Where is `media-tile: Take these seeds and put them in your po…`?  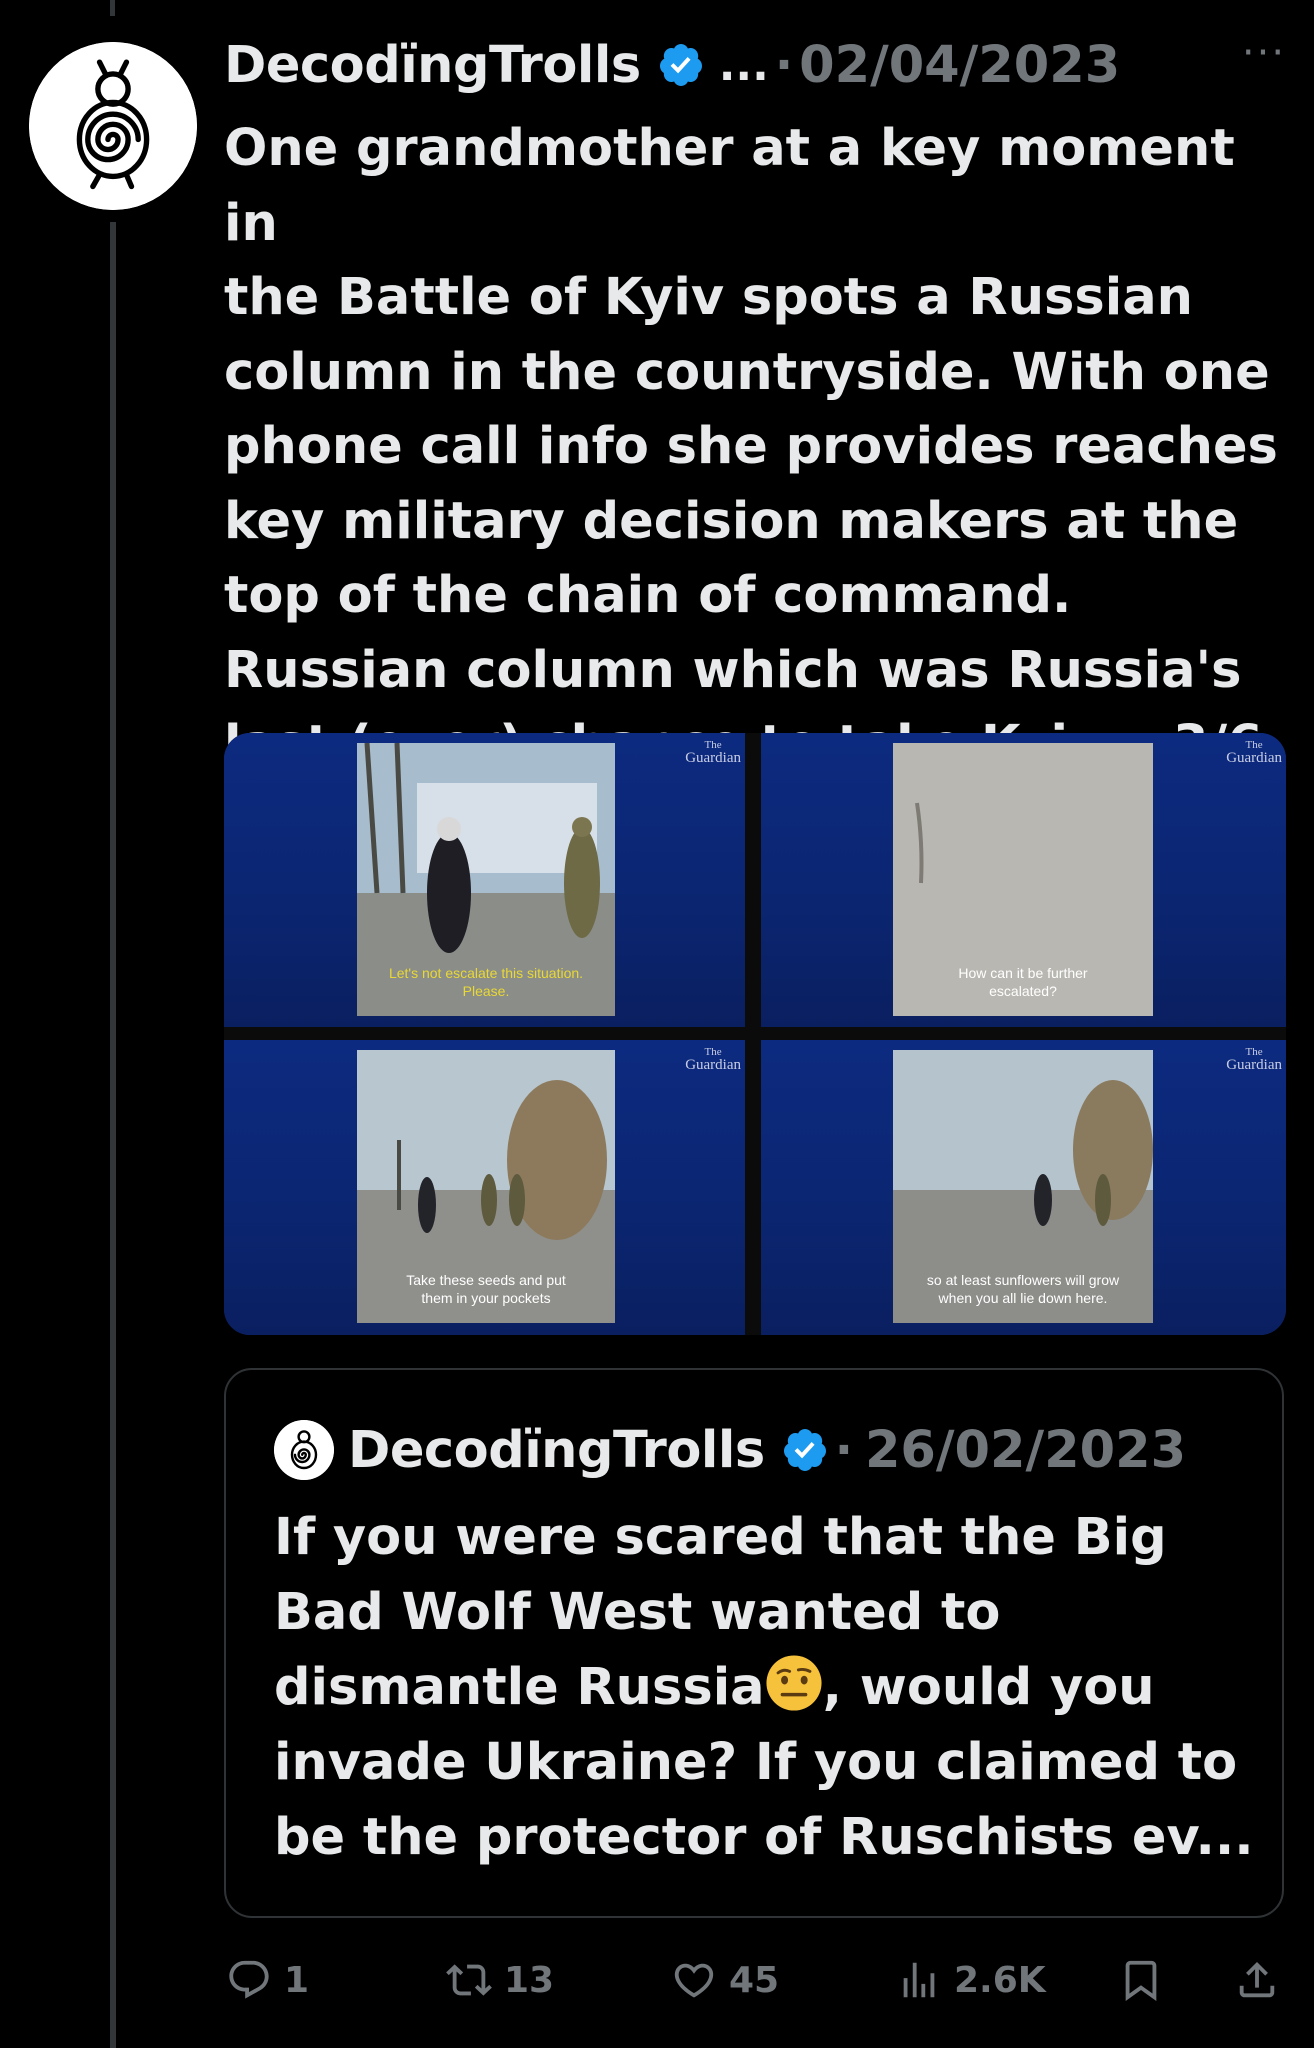 media-tile: Take these seeds and put them in your po… is located at coordinates (484, 1187).